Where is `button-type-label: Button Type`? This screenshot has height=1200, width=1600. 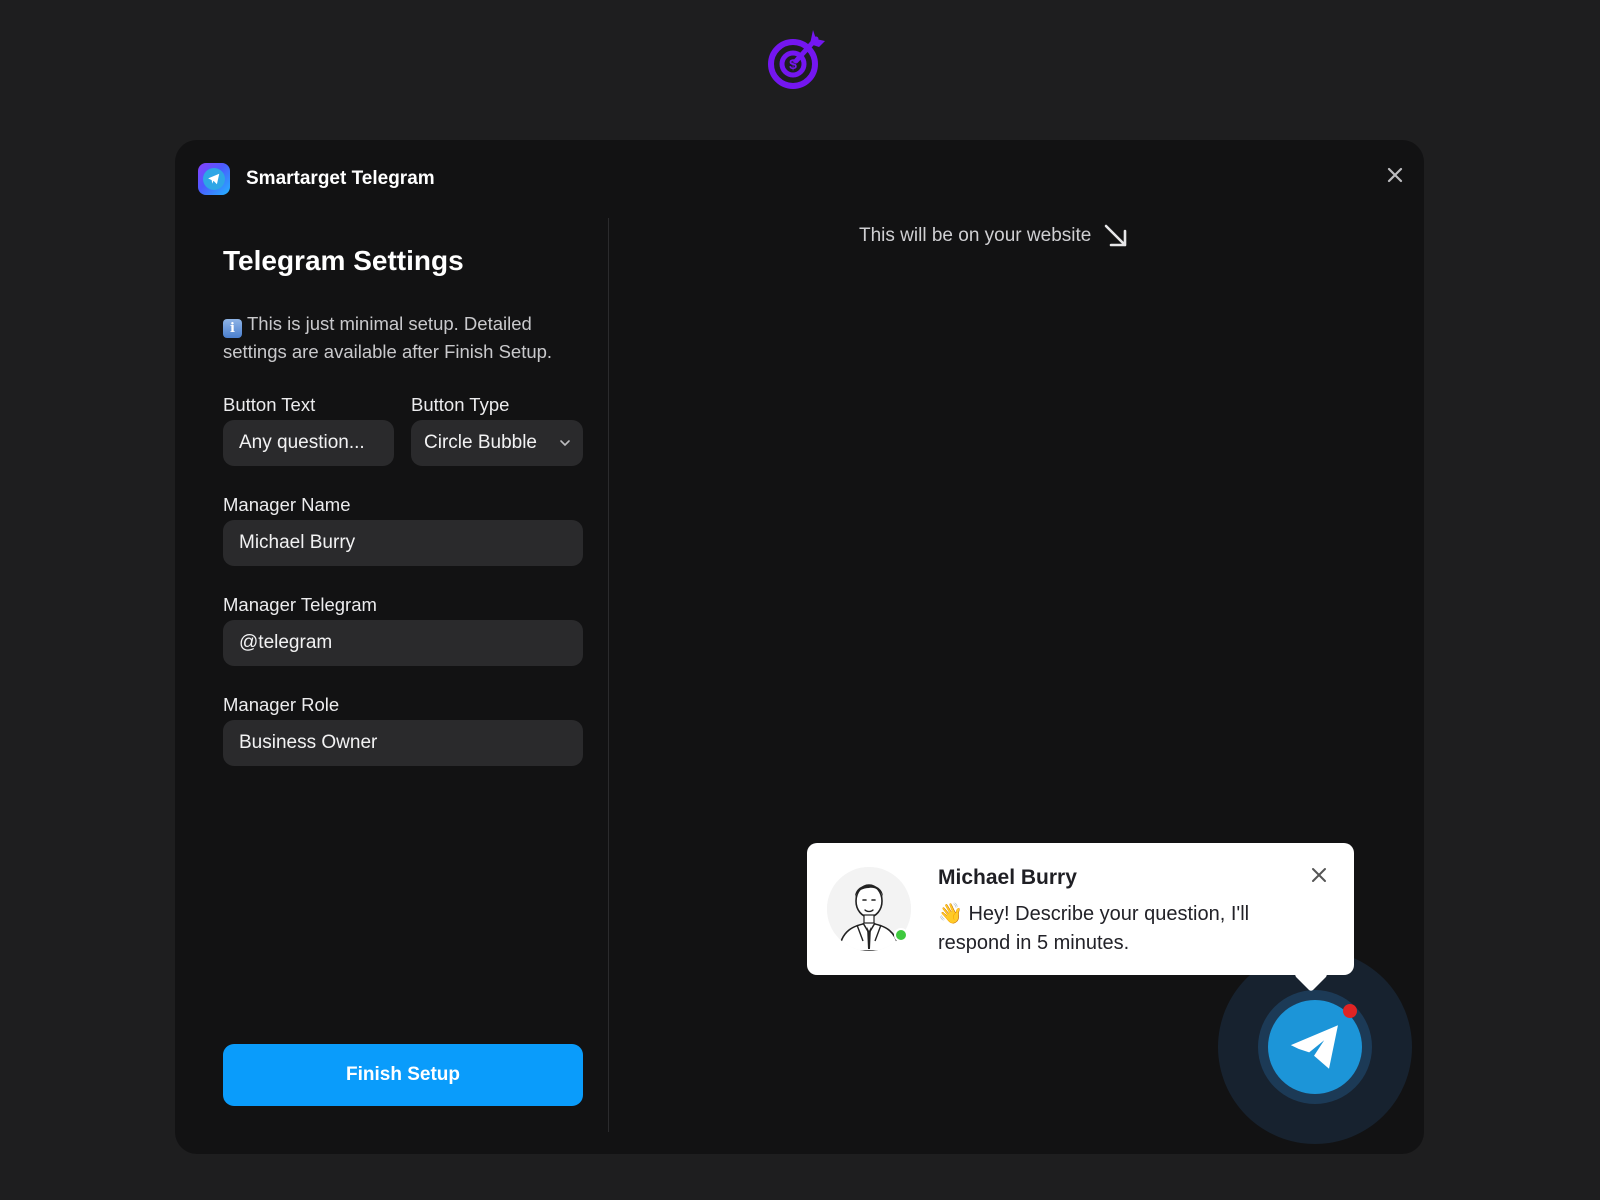
button-type-label: Button Type is located at coordinates (460, 404).